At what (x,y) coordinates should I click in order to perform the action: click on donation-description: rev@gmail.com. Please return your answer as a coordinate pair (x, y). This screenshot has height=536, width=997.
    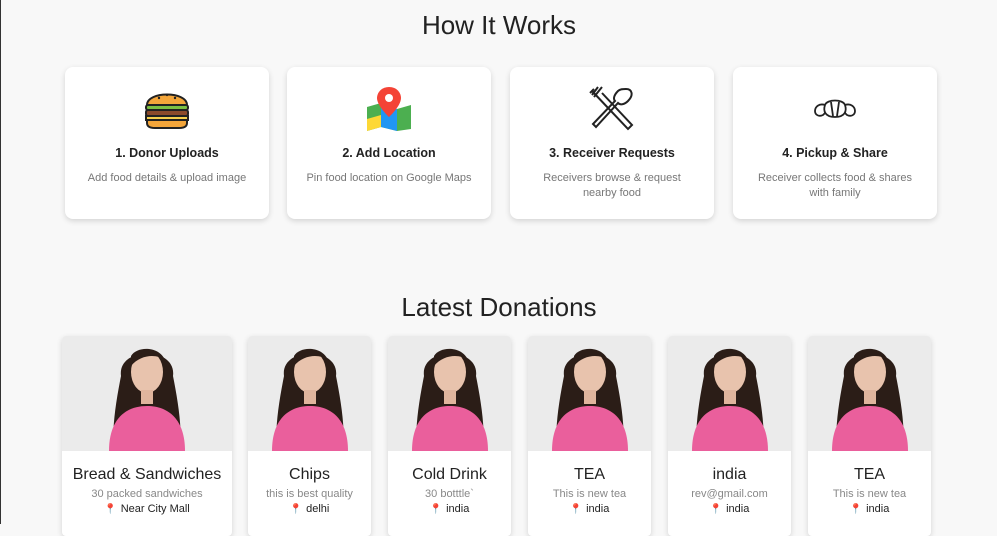
    Looking at the image, I should click on (729, 494).